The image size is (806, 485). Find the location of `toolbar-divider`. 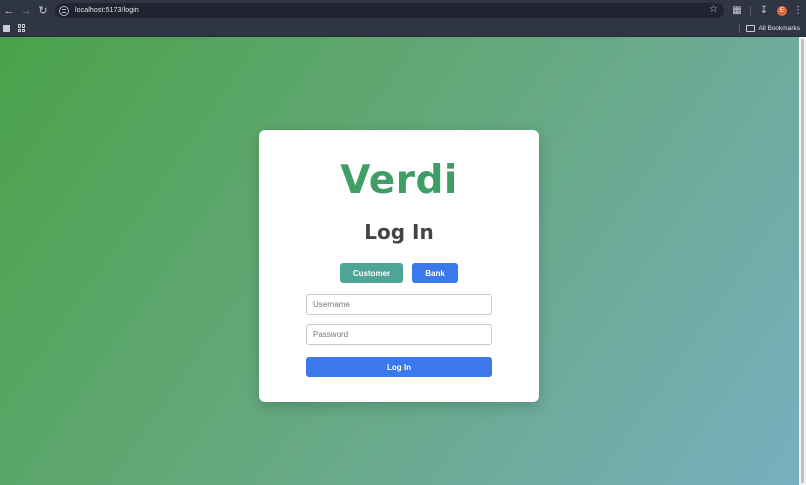

toolbar-divider is located at coordinates (750, 10).